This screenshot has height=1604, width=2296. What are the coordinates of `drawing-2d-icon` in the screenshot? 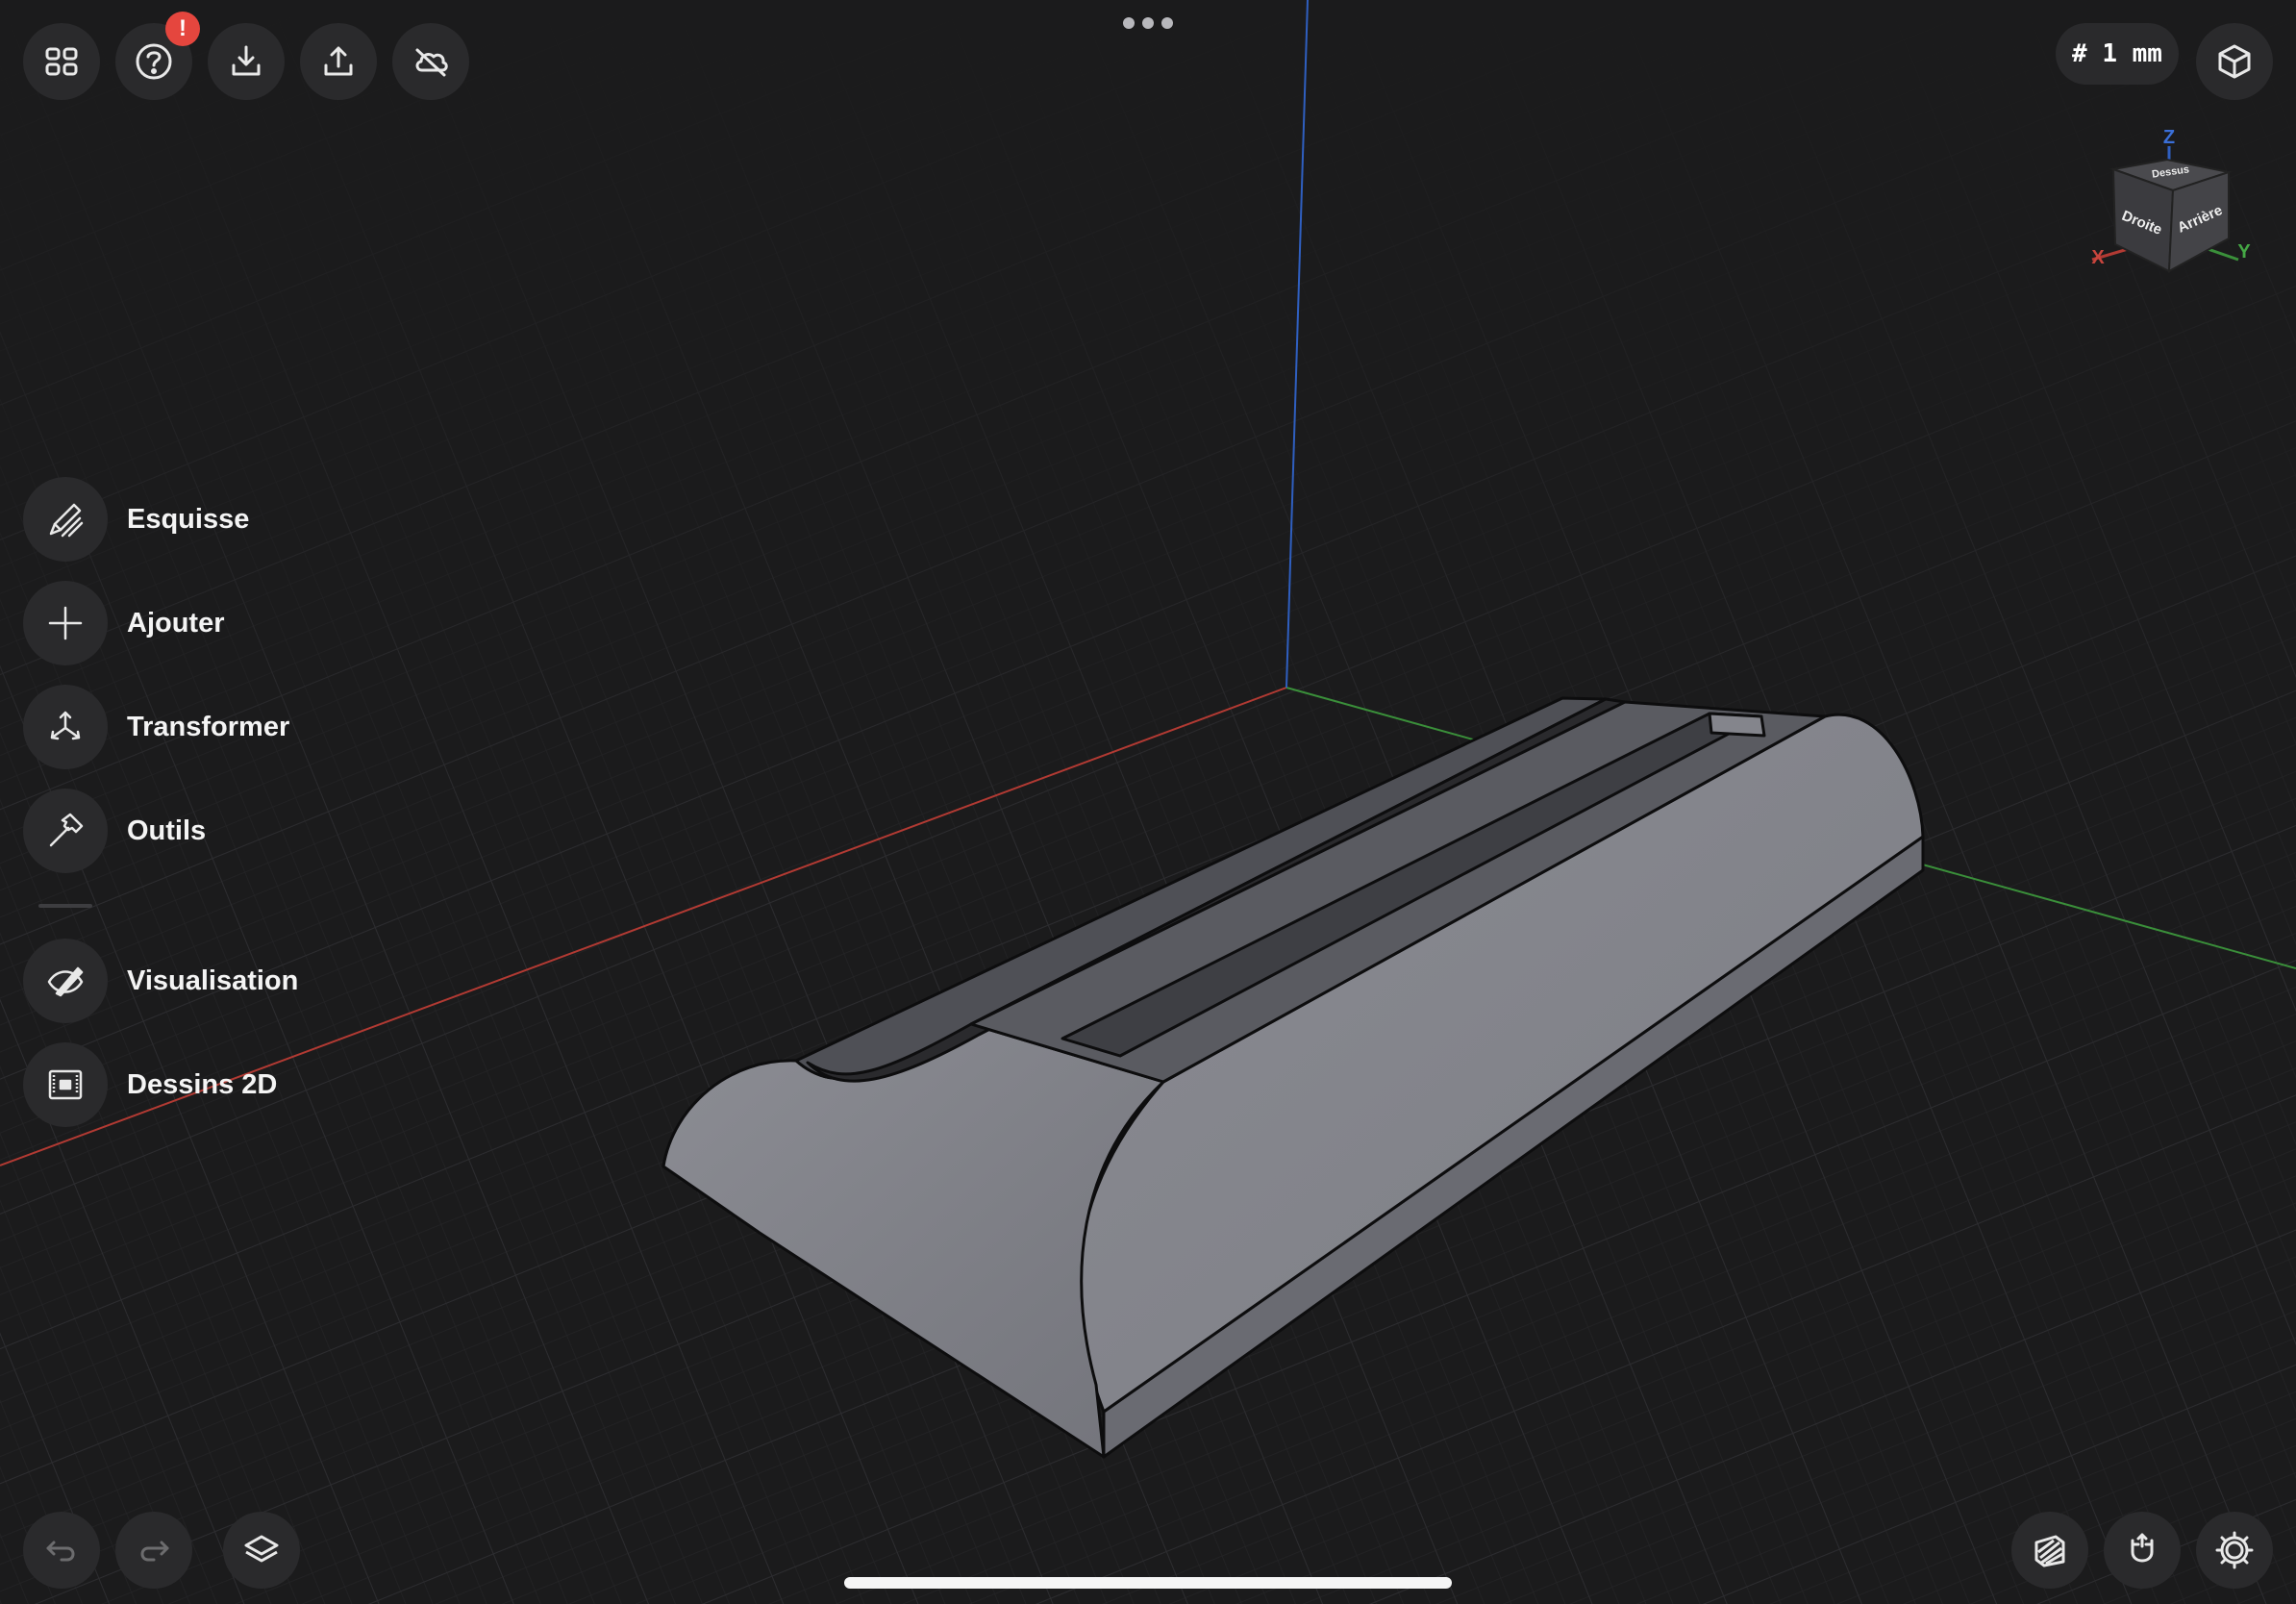 It's located at (65, 1084).